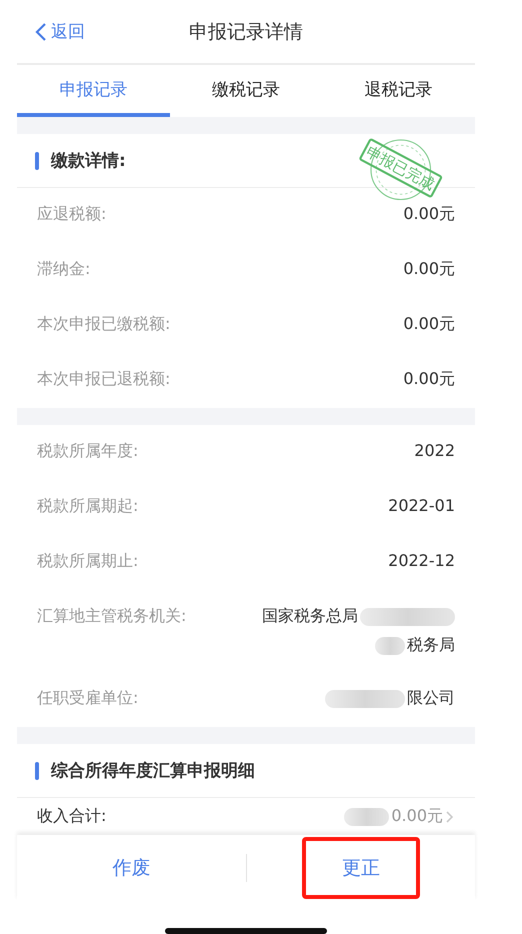 The height and width of the screenshot is (934, 522). Describe the element at coordinates (71, 214) in the screenshot. I see `field-label: 应退税额:` at that location.